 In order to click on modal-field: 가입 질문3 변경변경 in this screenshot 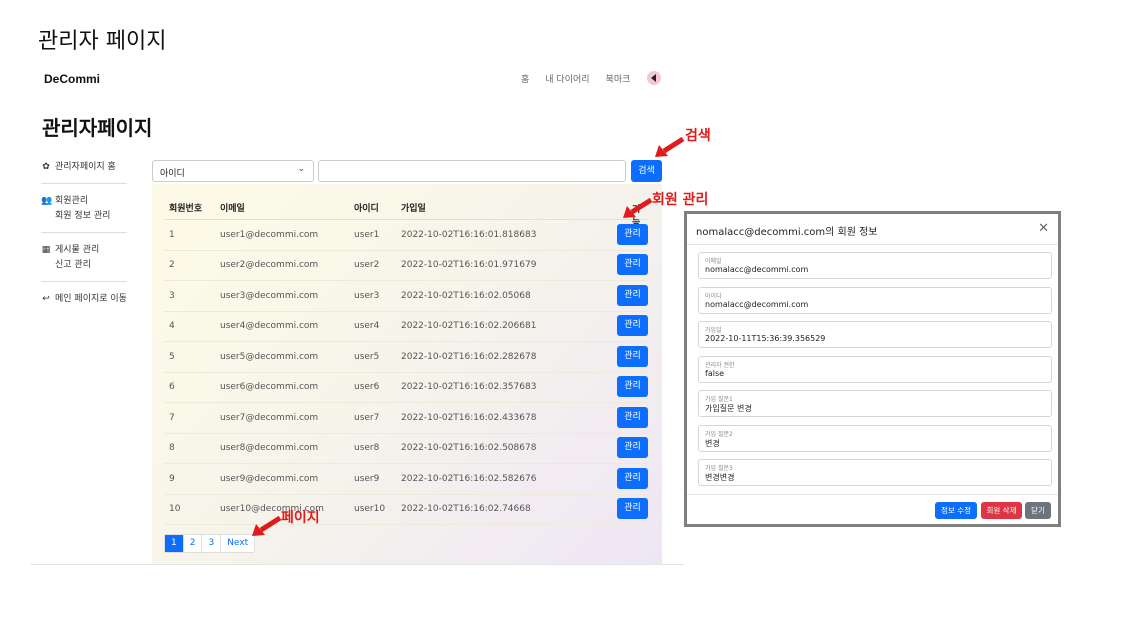, I will do `click(875, 472)`.